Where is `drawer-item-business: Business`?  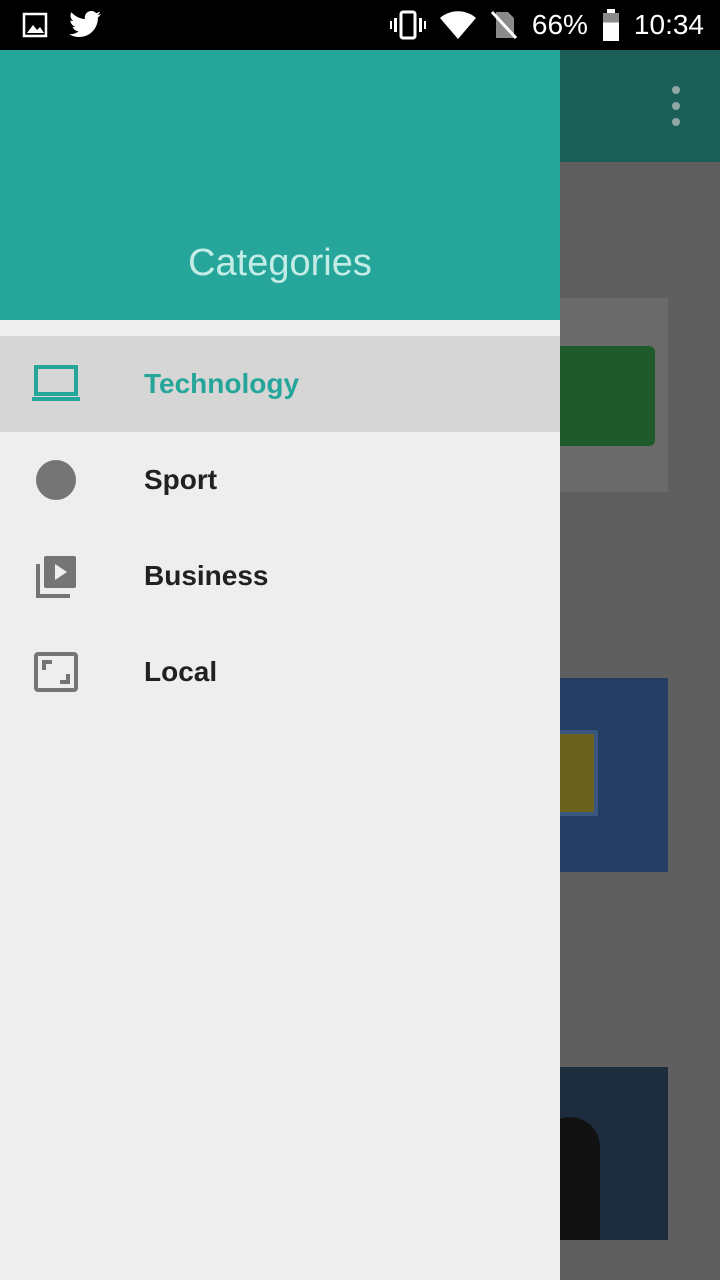 drawer-item-business: Business is located at coordinates (280, 576).